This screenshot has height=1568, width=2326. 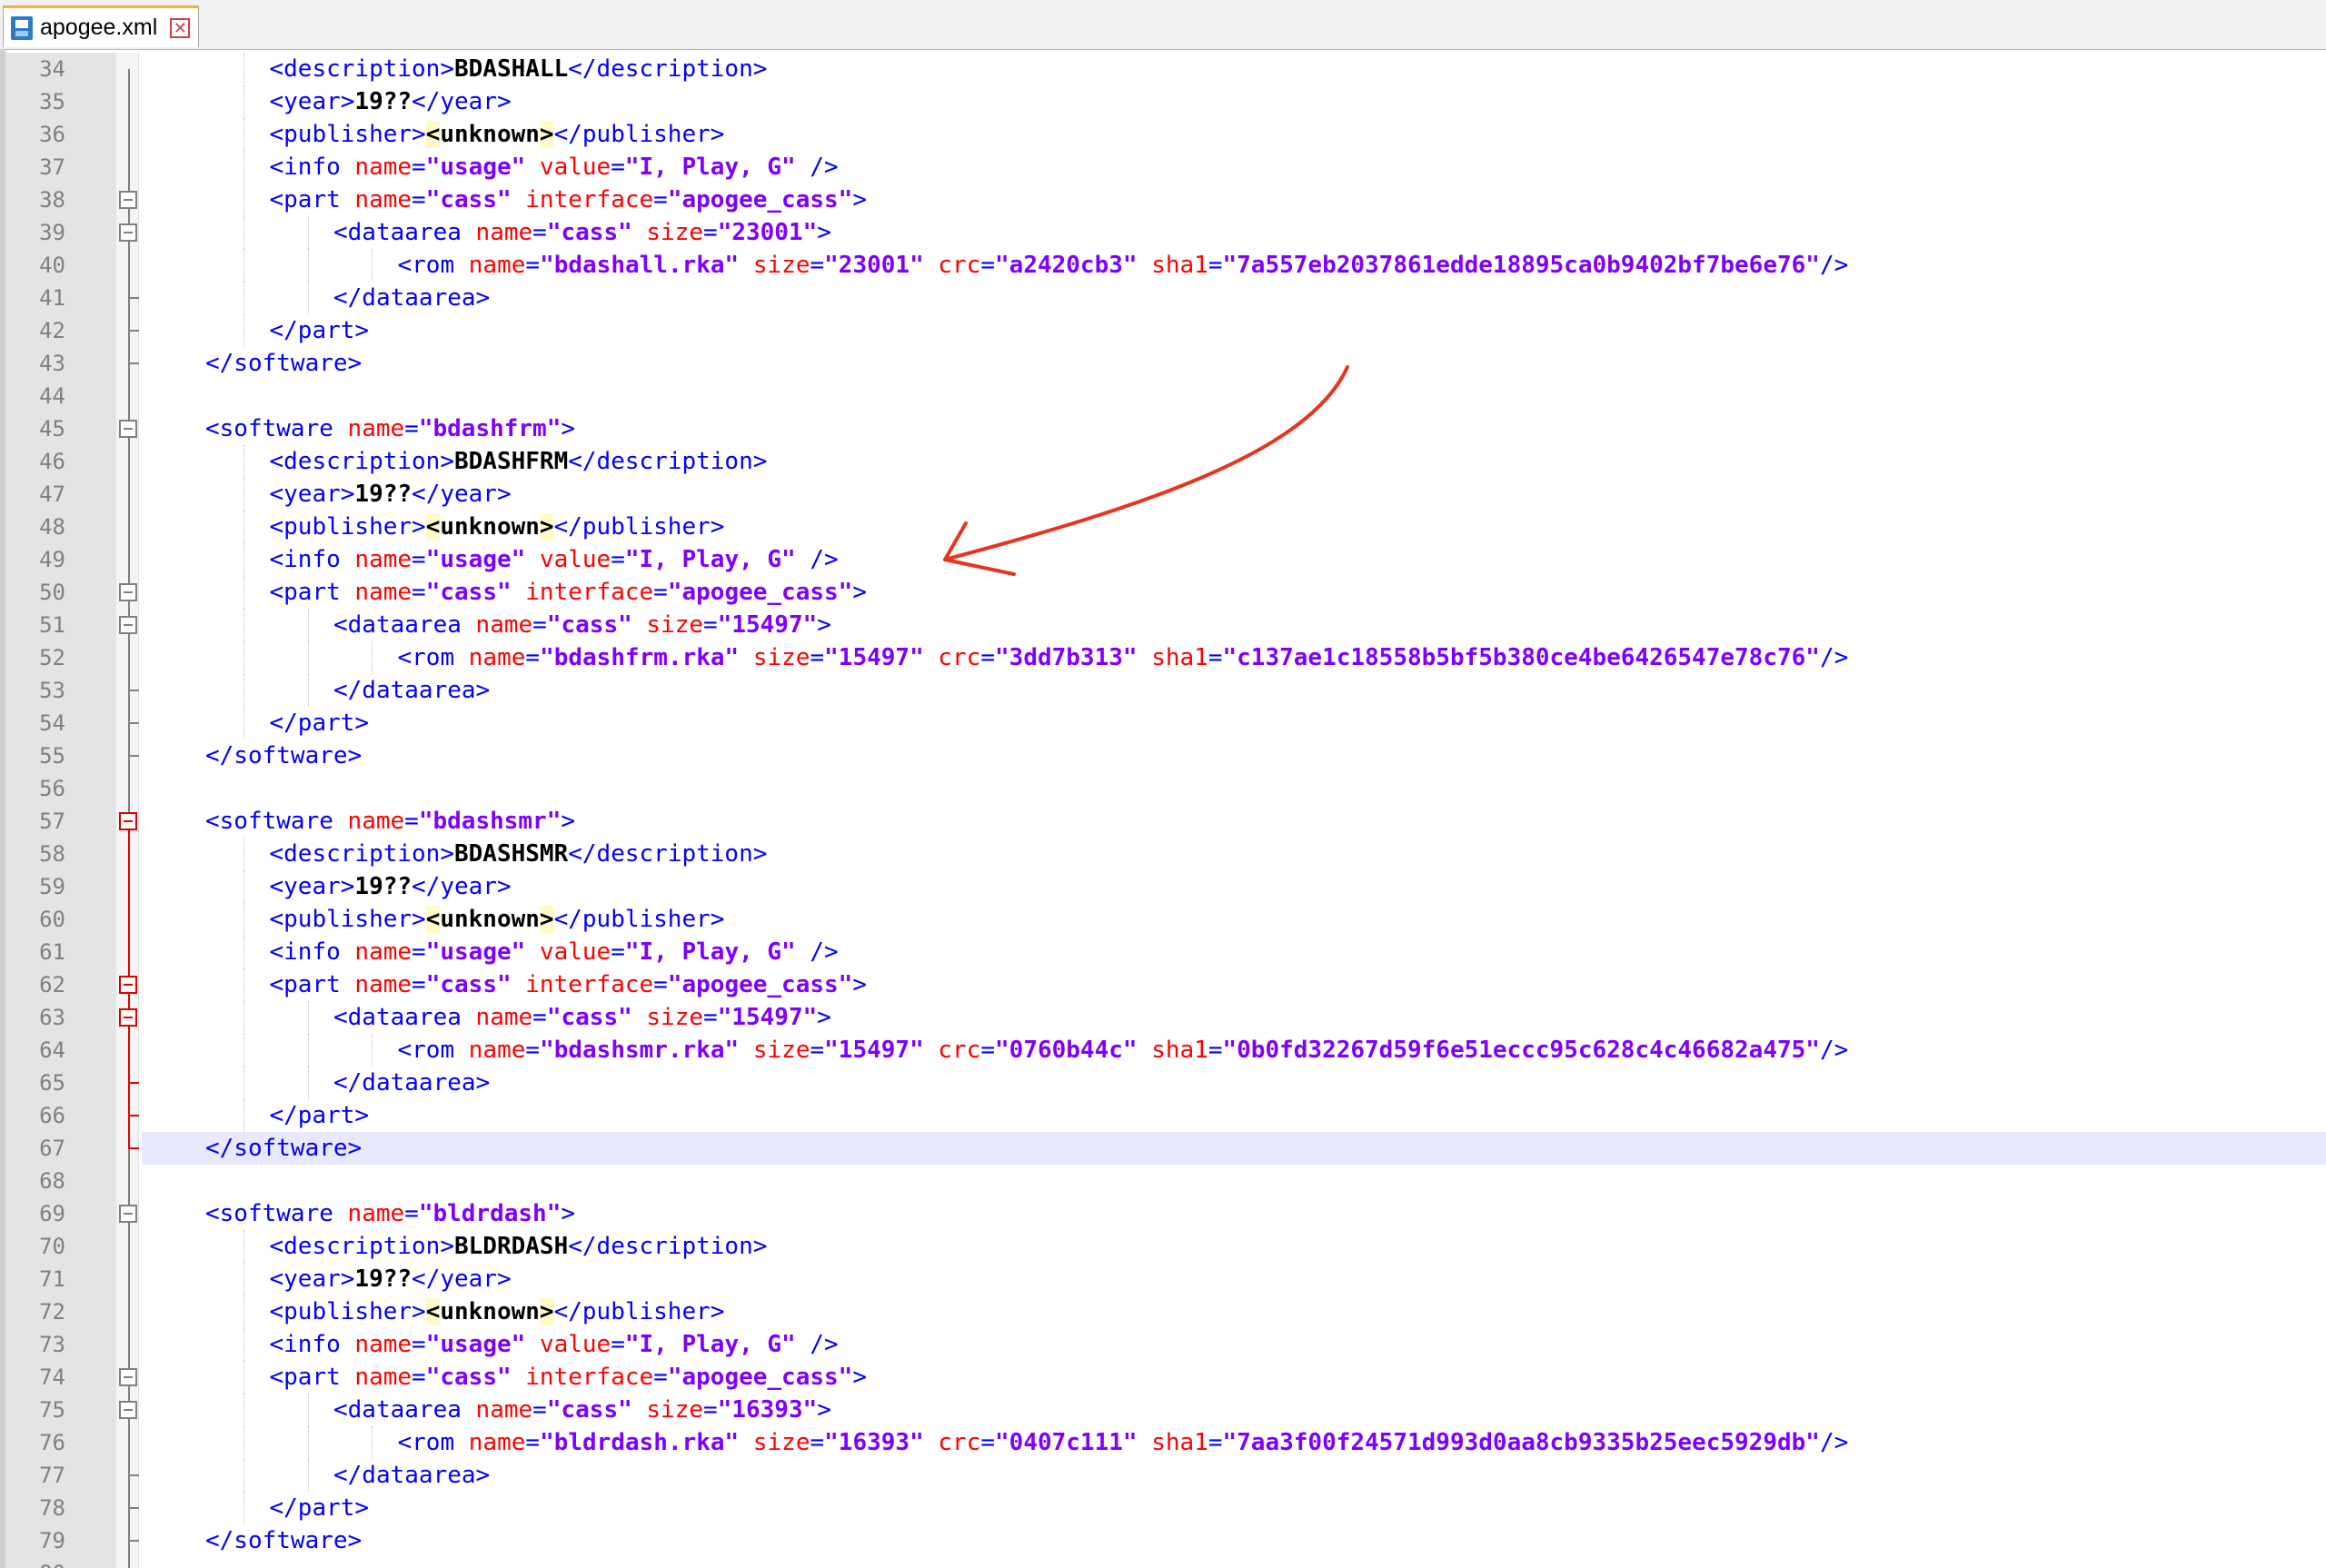 I want to click on code-line: 34 <description>BDASHALL</description>, so click(x=1163, y=69).